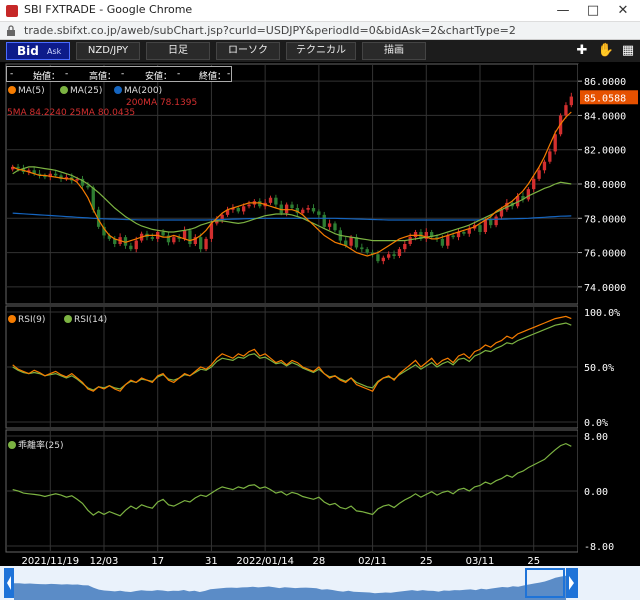  What do you see at coordinates (64, 90) in the screenshot?
I see `legend-ma25-dot` at bounding box center [64, 90].